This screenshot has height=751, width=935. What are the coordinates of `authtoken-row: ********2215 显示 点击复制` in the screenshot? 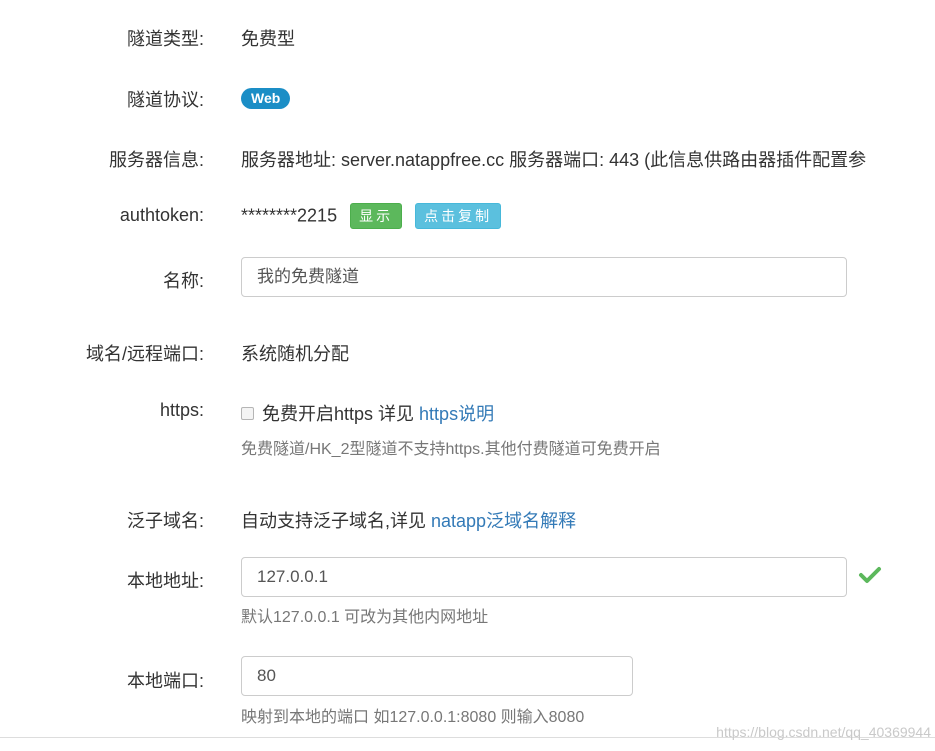 It's located at (371, 216).